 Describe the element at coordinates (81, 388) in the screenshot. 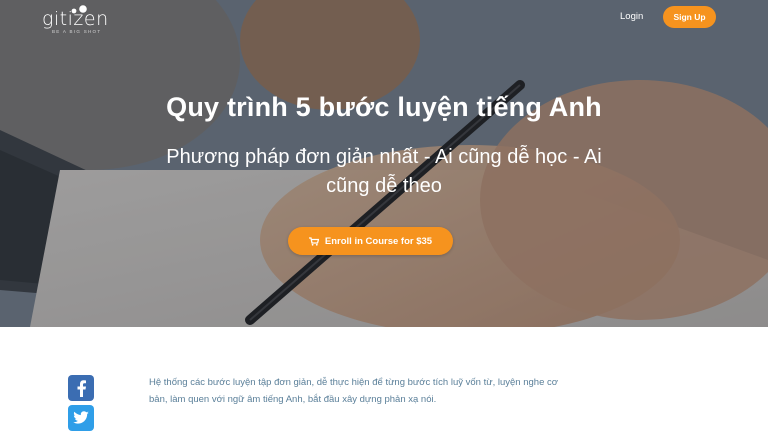

I see `facebook-icon` at that location.